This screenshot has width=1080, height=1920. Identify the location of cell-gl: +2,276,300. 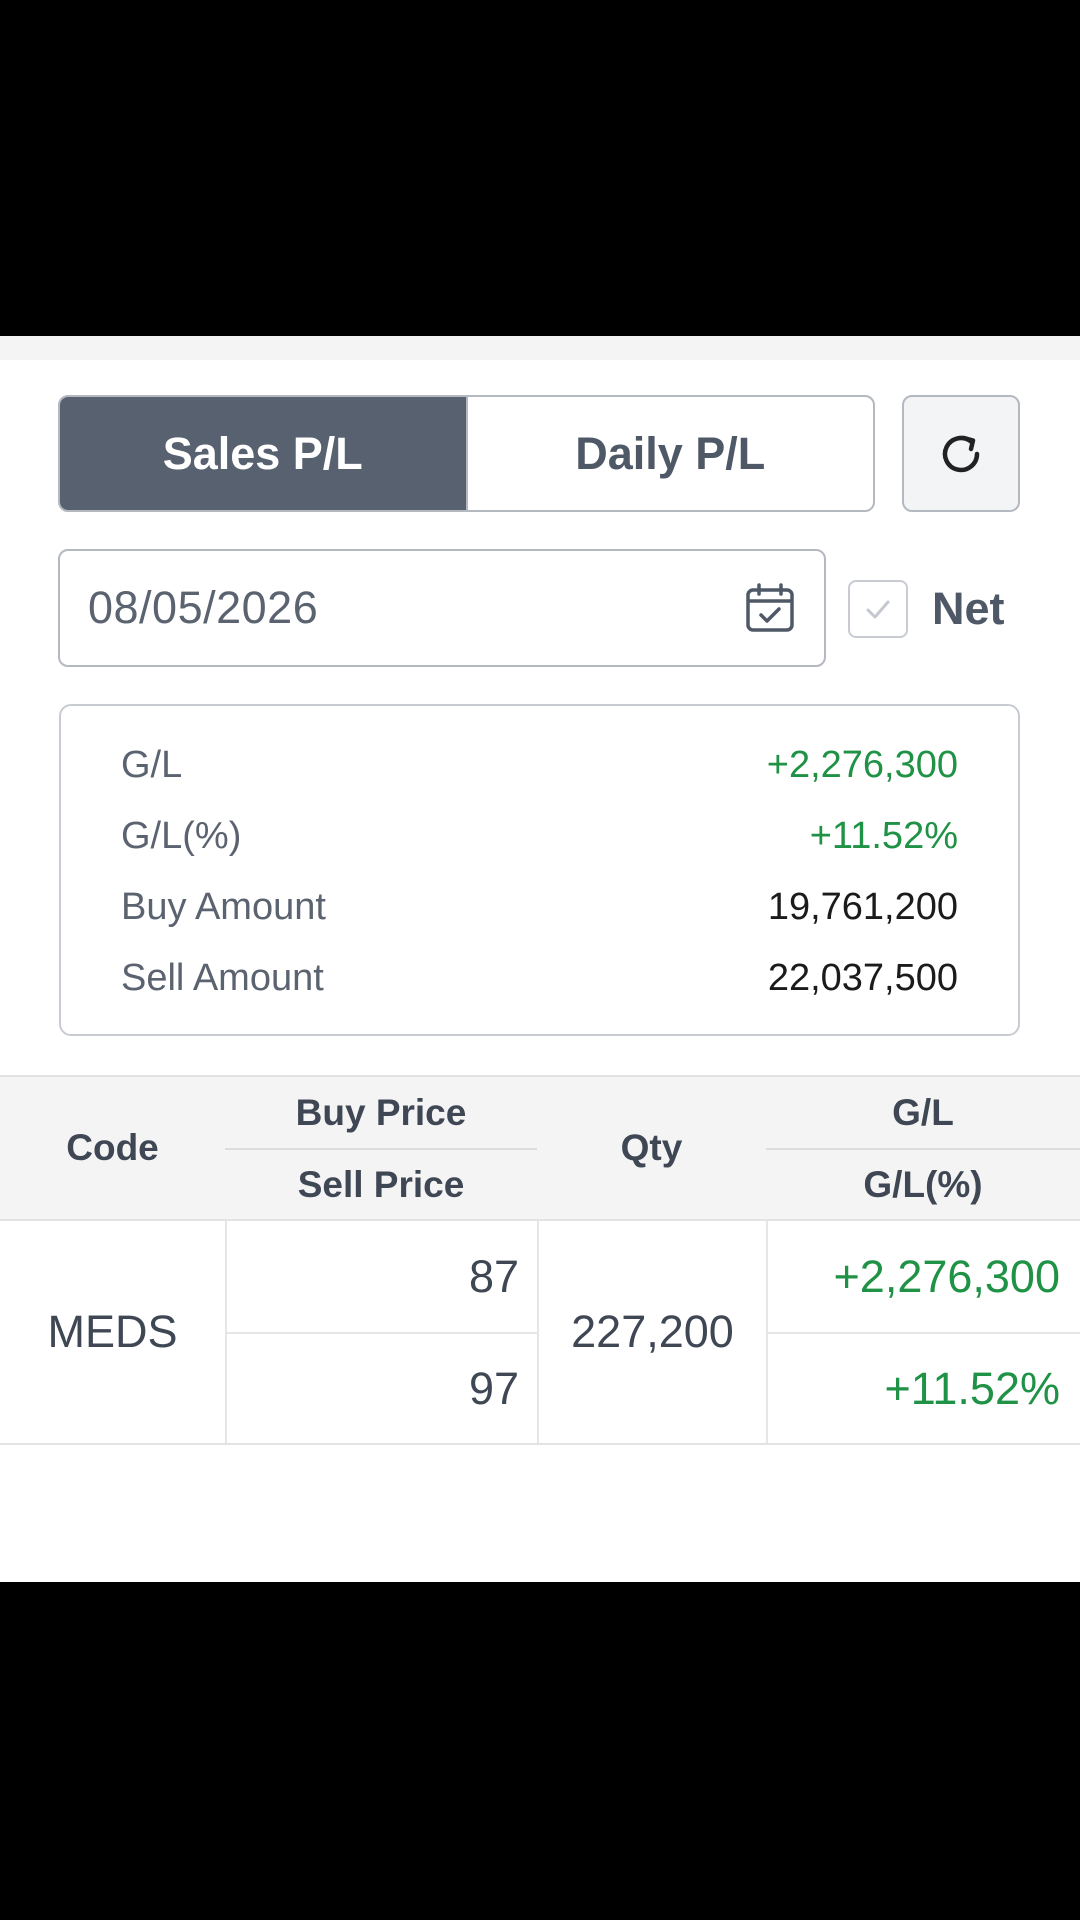
(946, 1276).